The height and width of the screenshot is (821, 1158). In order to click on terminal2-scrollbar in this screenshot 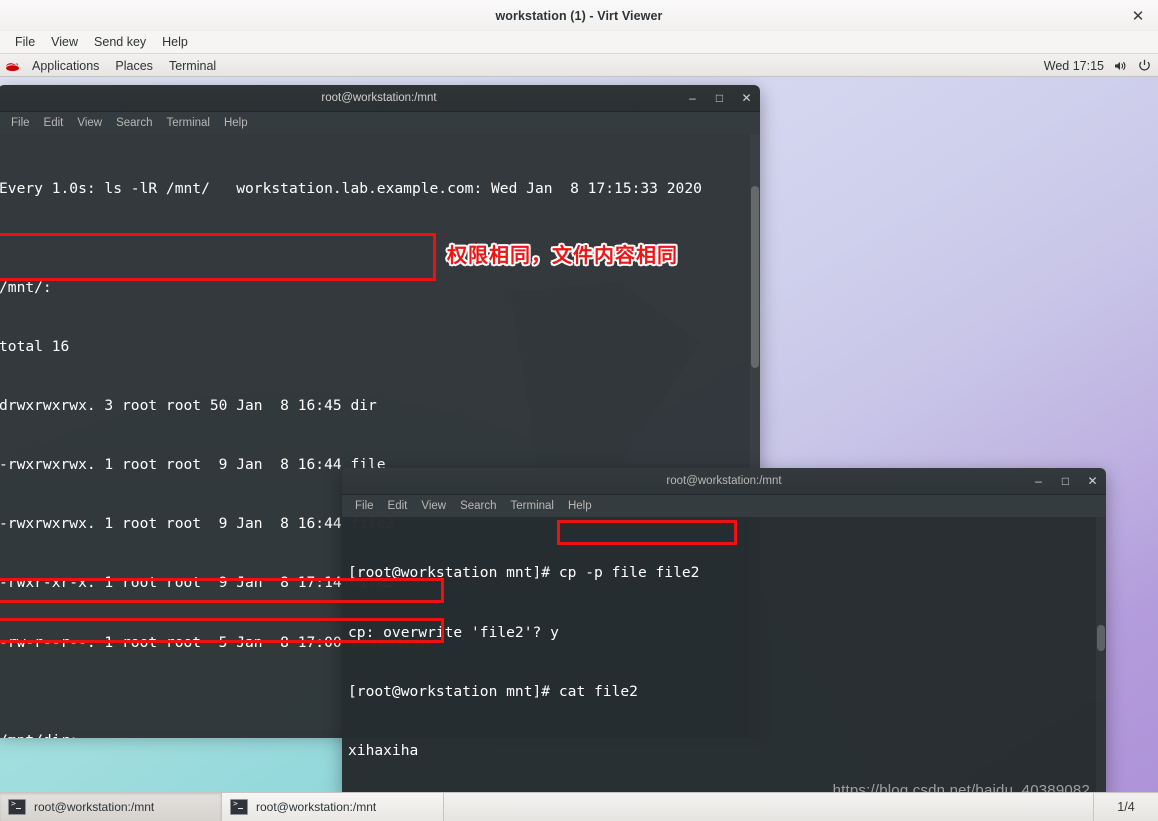, I will do `click(1101, 654)`.